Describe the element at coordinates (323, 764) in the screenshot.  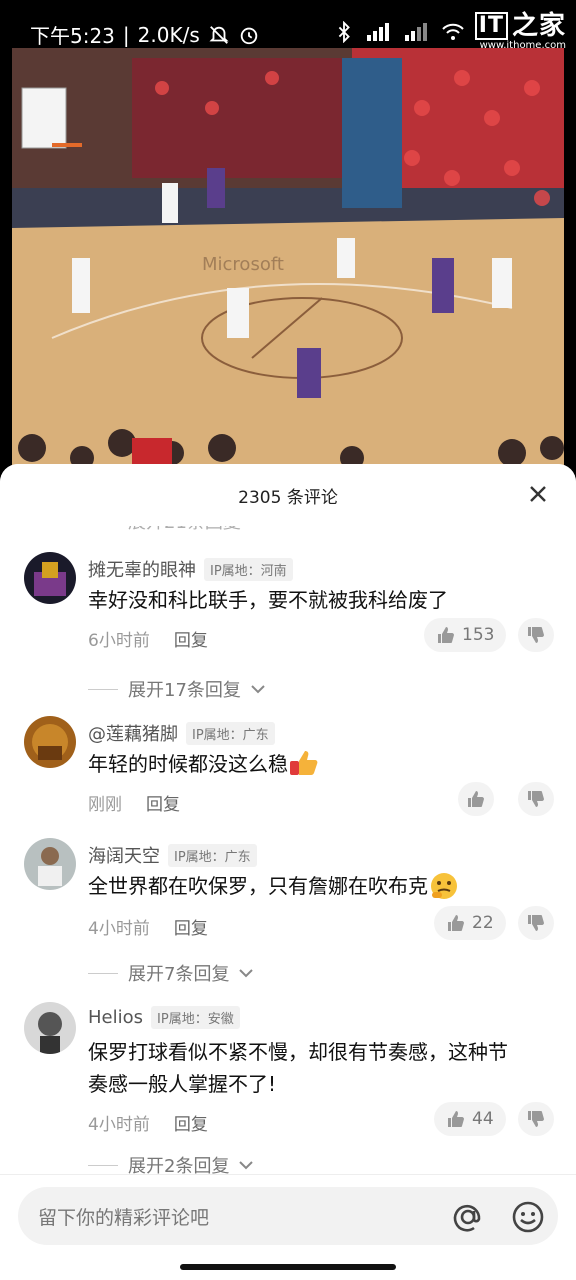
I see `comment-text-wrap: 年轻的时候都没这么稳` at that location.